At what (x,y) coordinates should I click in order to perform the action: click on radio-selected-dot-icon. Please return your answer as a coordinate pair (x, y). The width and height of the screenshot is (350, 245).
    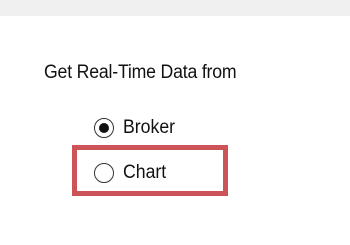
    Looking at the image, I should click on (104, 128).